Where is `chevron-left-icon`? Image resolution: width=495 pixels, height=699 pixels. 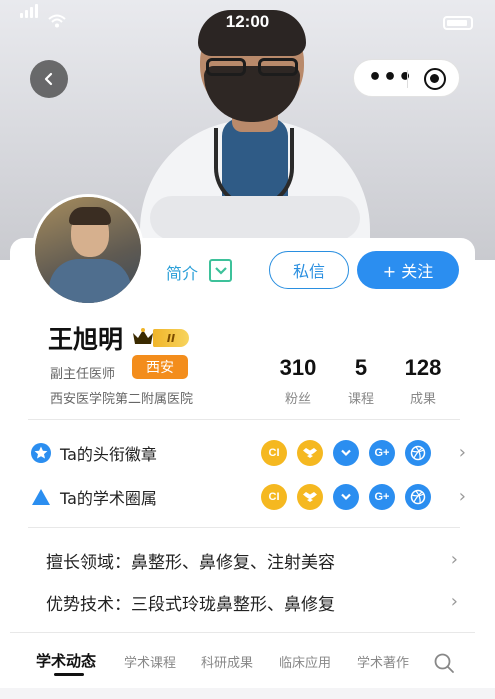 chevron-left-icon is located at coordinates (48, 79).